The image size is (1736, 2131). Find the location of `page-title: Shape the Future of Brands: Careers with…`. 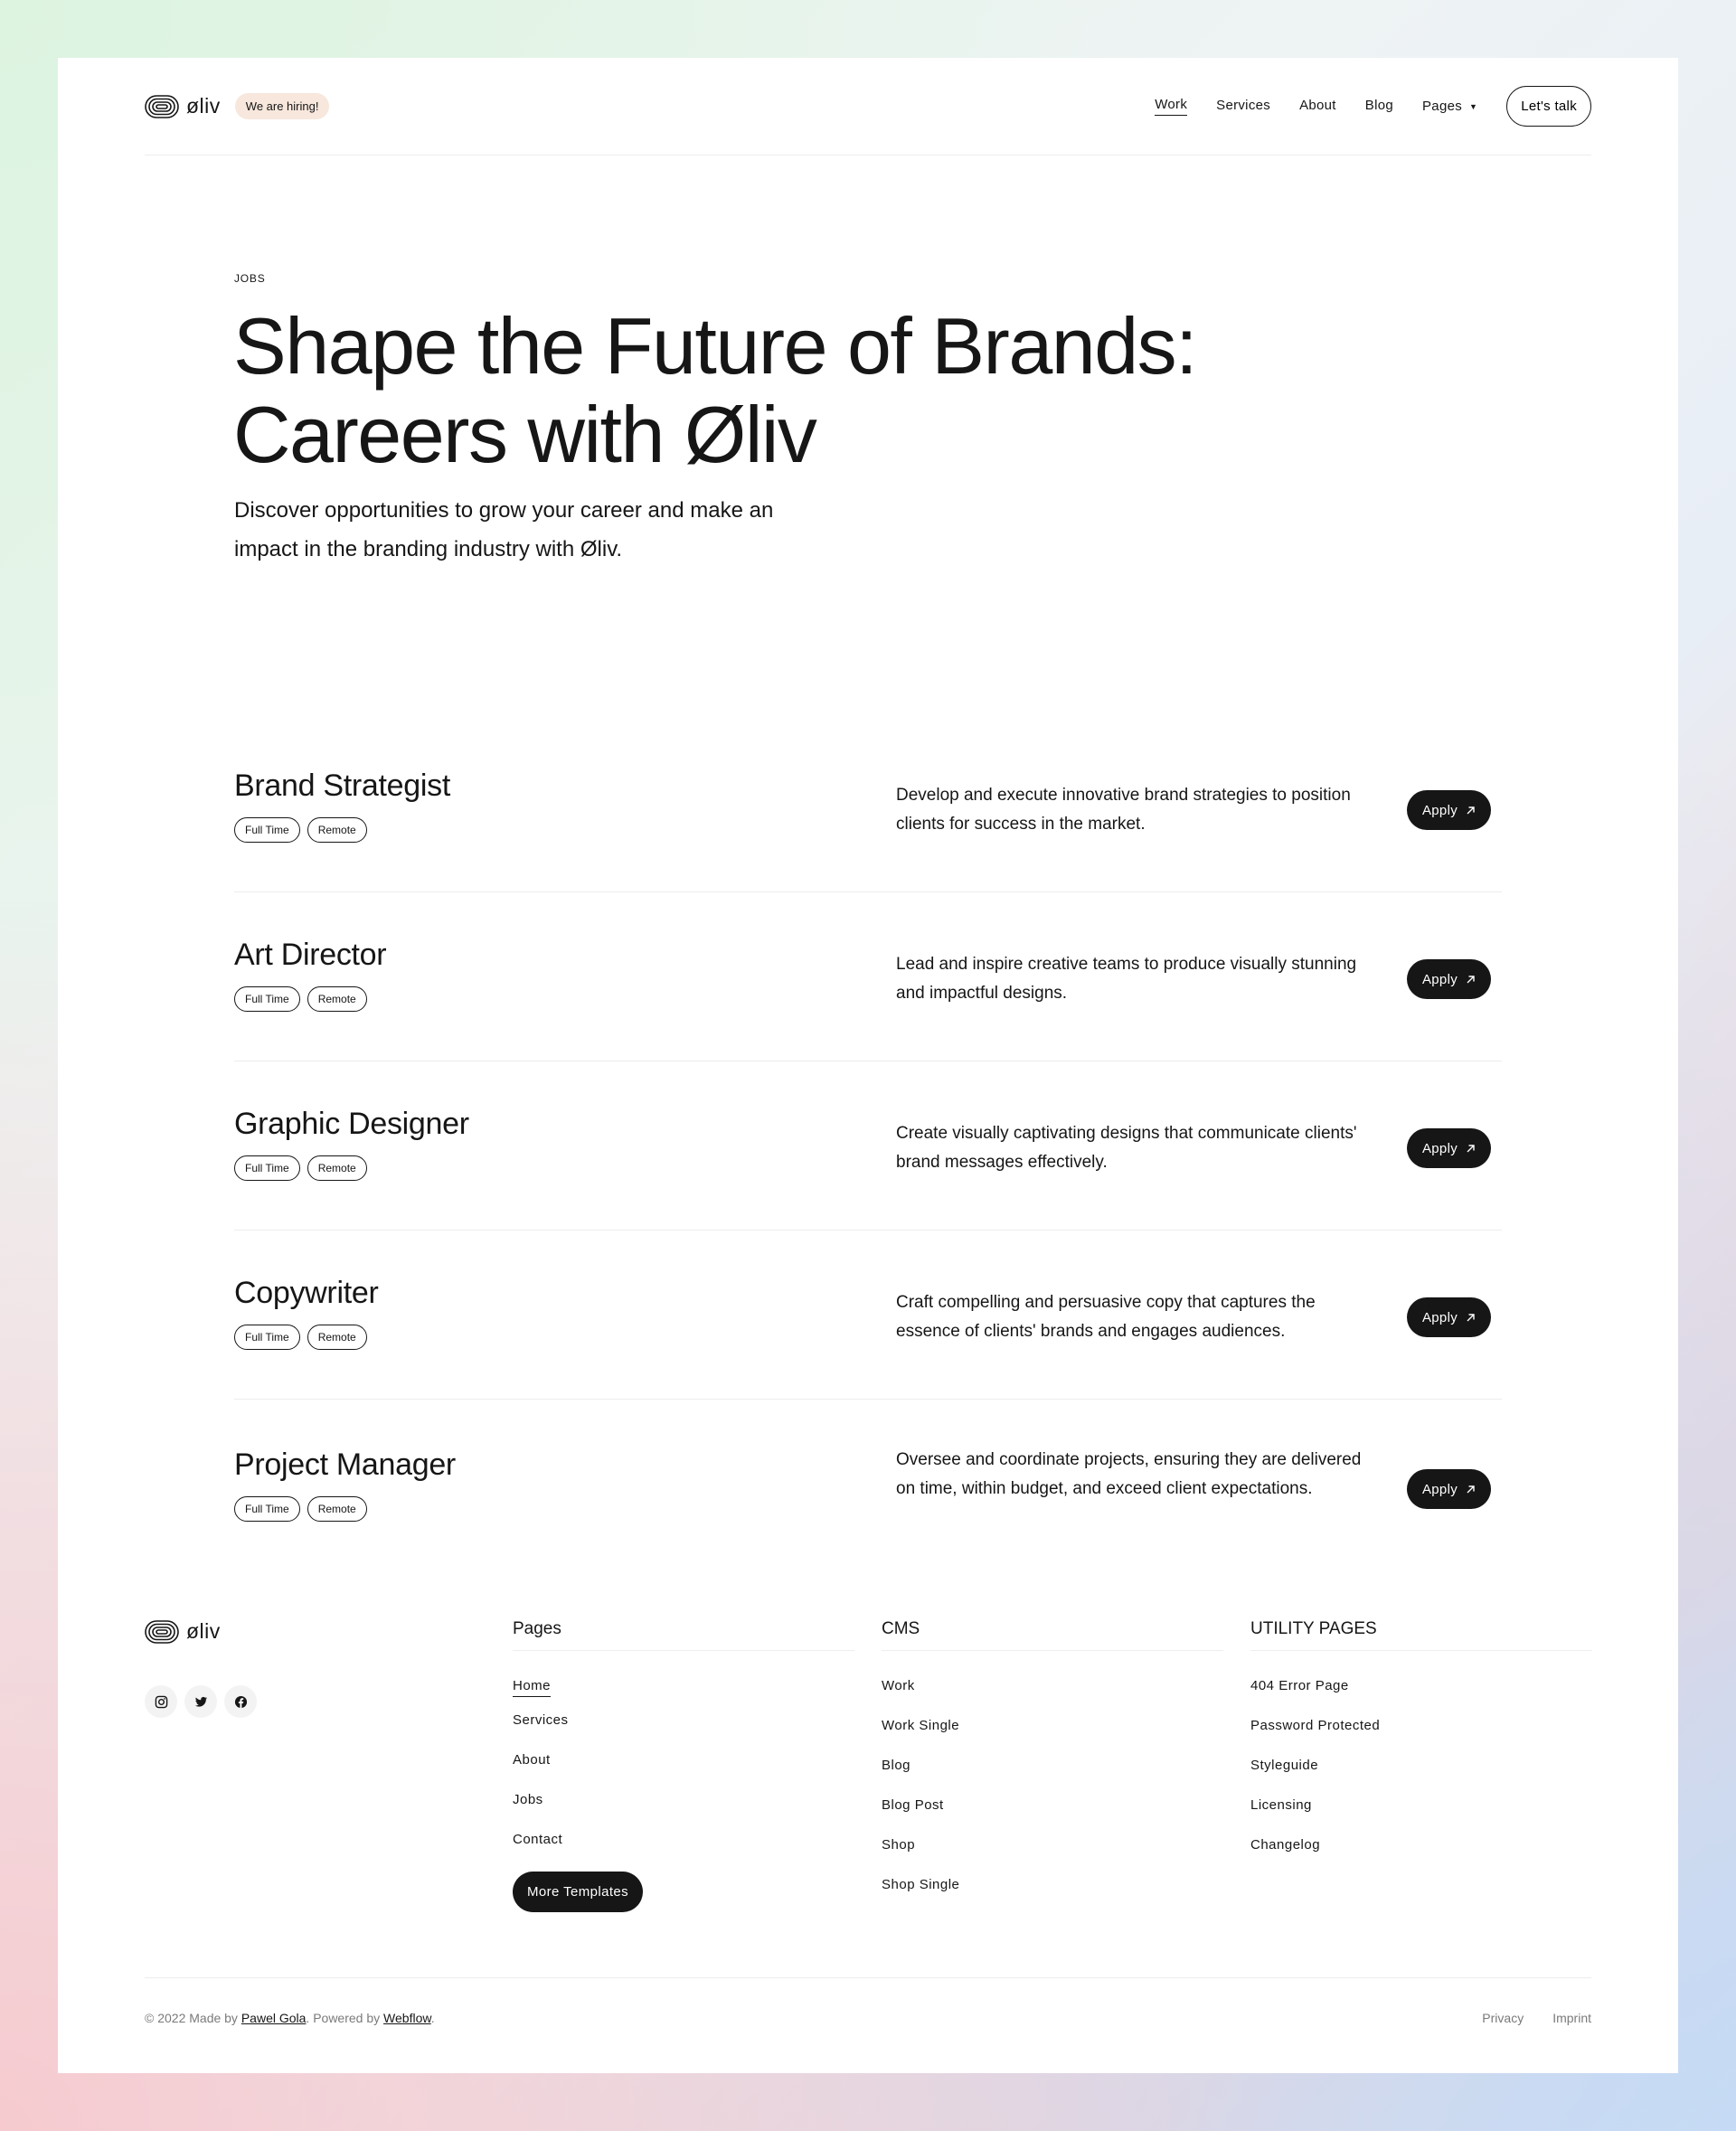

page-title: Shape the Future of Brands: Careers with… is located at coordinates (821, 390).